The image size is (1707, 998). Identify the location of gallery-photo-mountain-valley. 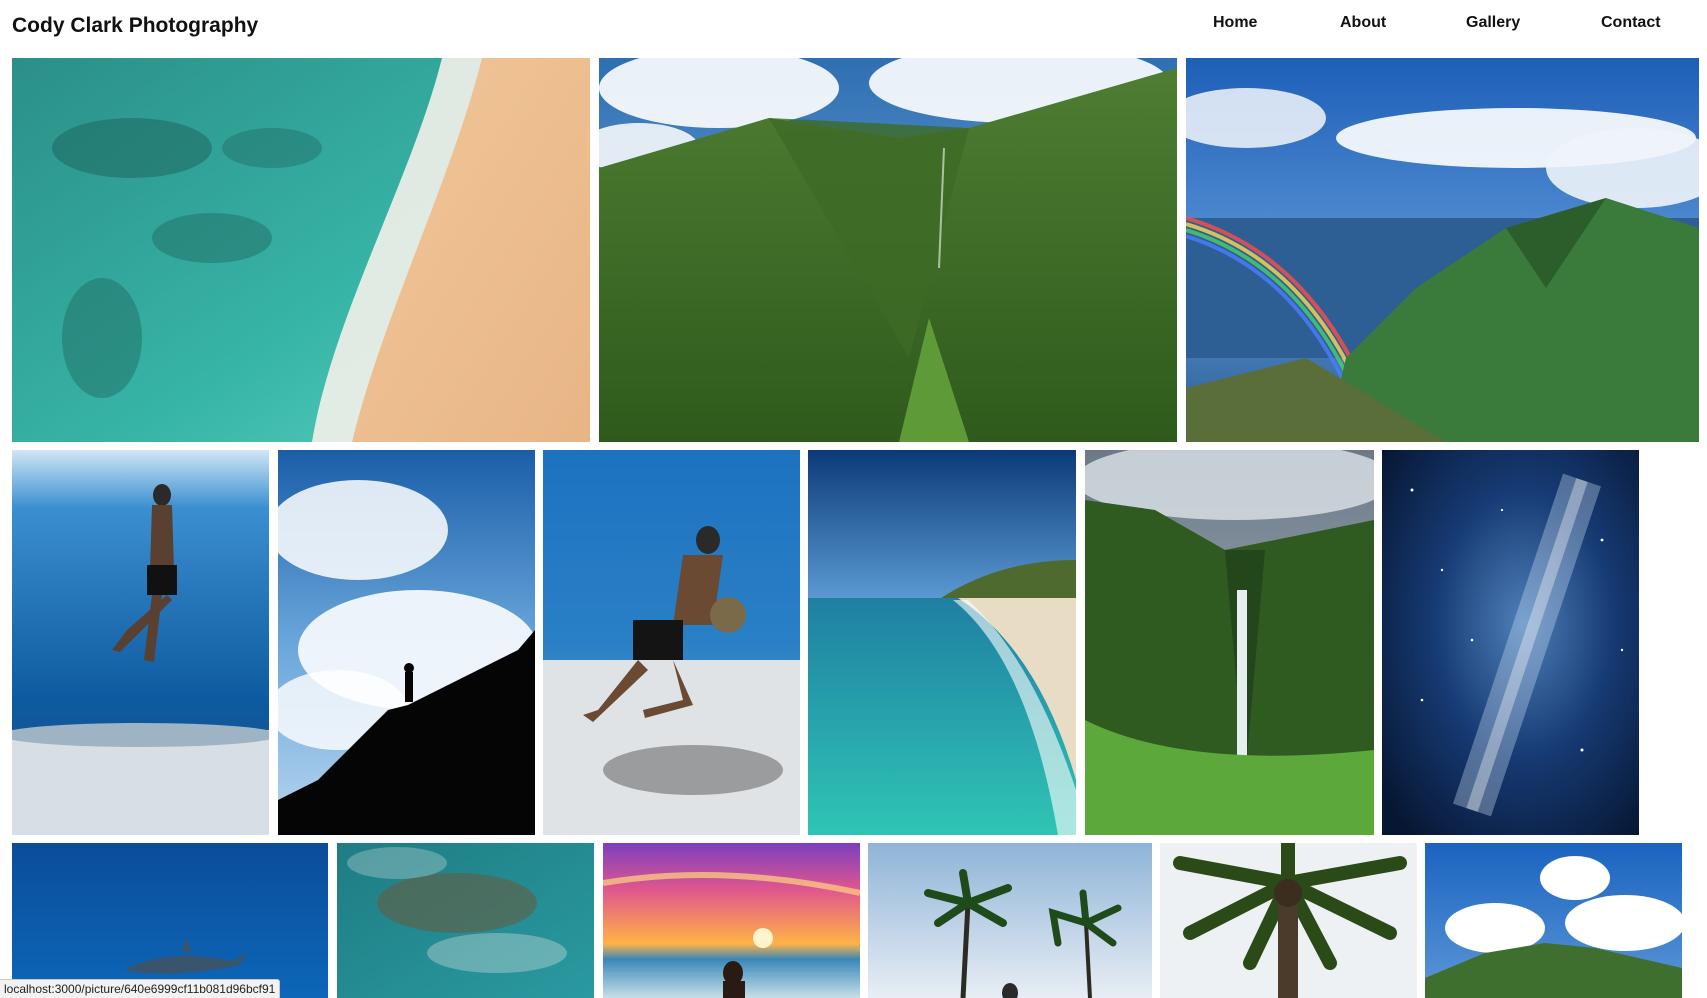
(888, 250).